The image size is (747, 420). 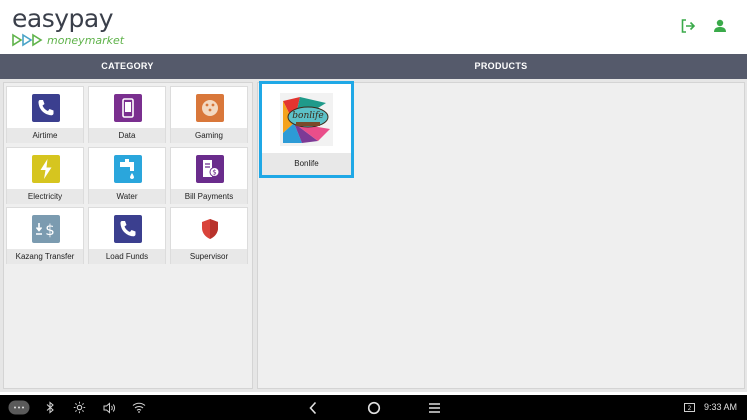 What do you see at coordinates (210, 169) in the screenshot?
I see `bill-icon: $` at bounding box center [210, 169].